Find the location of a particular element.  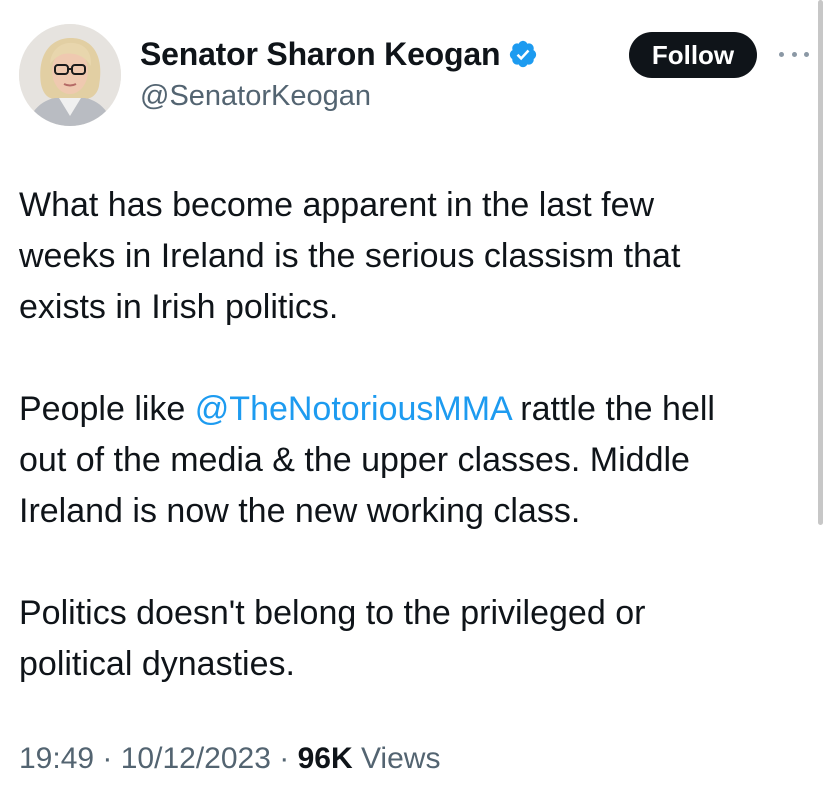

tweet-line: exists in Irish politics. is located at coordinates (179, 307).